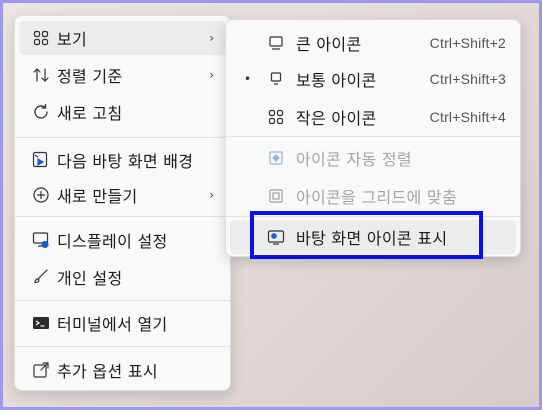 The height and width of the screenshot is (410, 542). I want to click on menu-item-personalize: 개인 설정, so click(122, 277).